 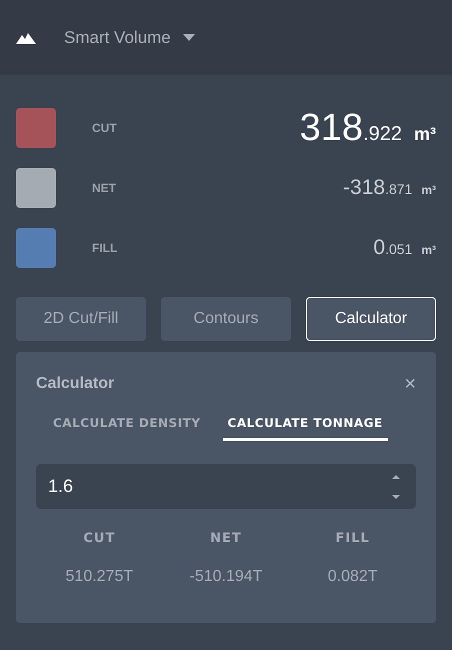 I want to click on result-value: -510.194T, so click(x=226, y=577).